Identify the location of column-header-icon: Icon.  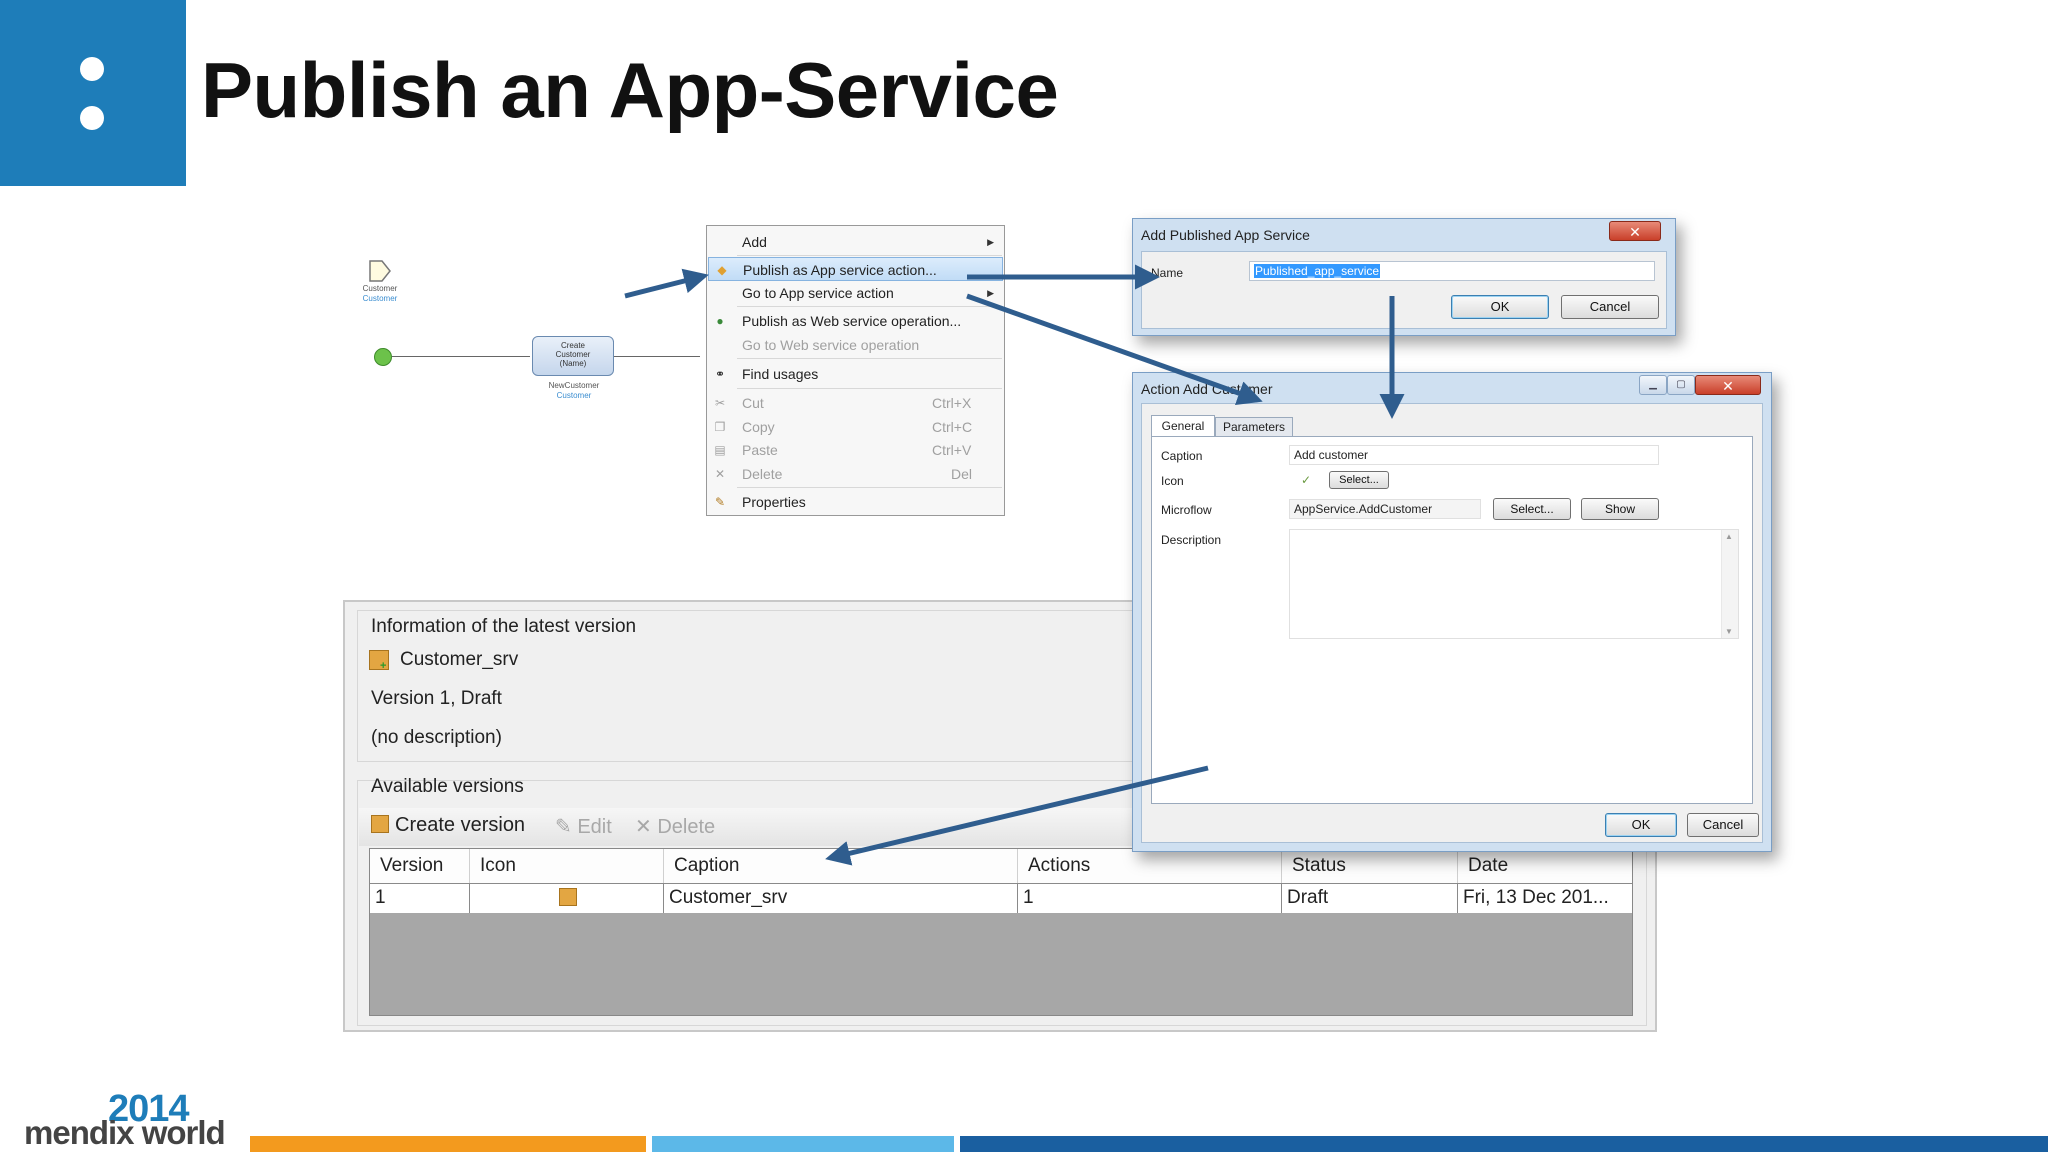
(567, 866).